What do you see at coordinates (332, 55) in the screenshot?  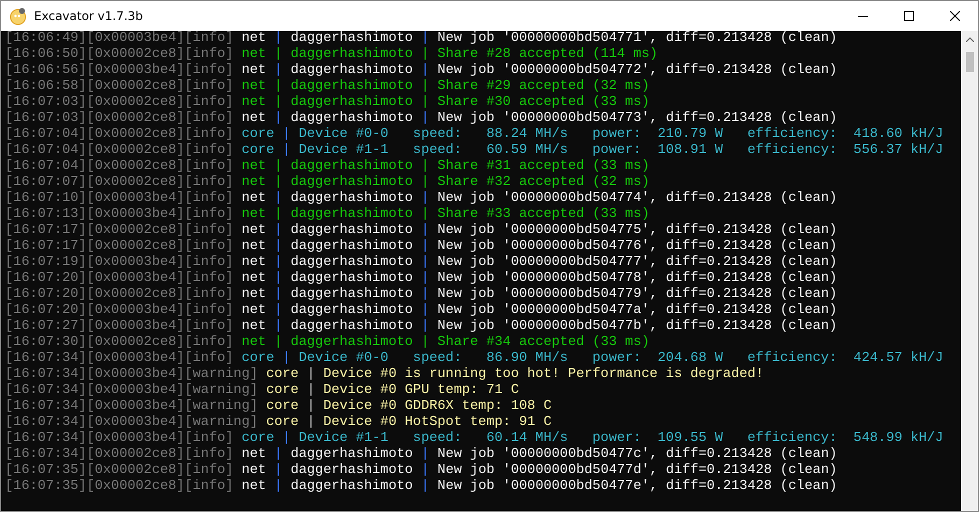 I see `log-line: [16:06:50][0x00002ce8][info] net | daggerhashimoto | Share #28 accepted (114 ms)` at bounding box center [332, 55].